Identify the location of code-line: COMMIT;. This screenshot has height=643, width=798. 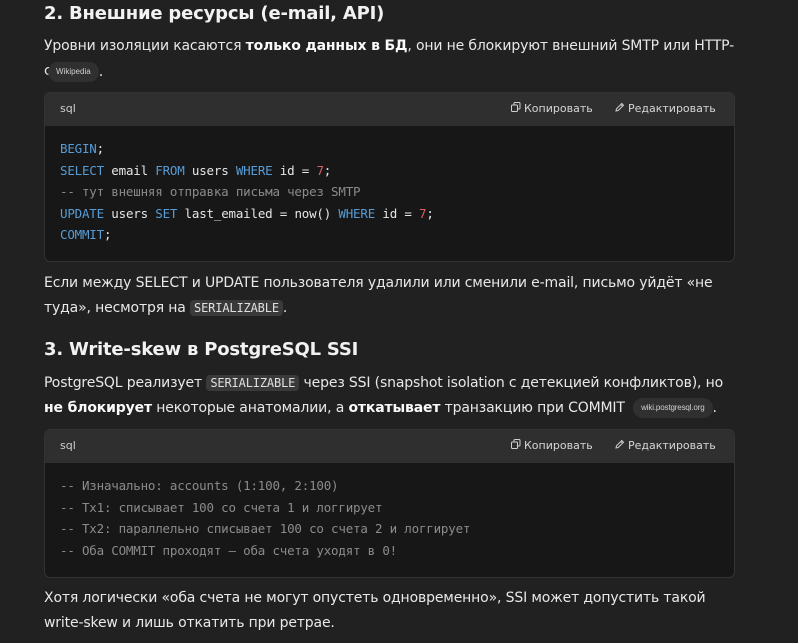
(389, 235).